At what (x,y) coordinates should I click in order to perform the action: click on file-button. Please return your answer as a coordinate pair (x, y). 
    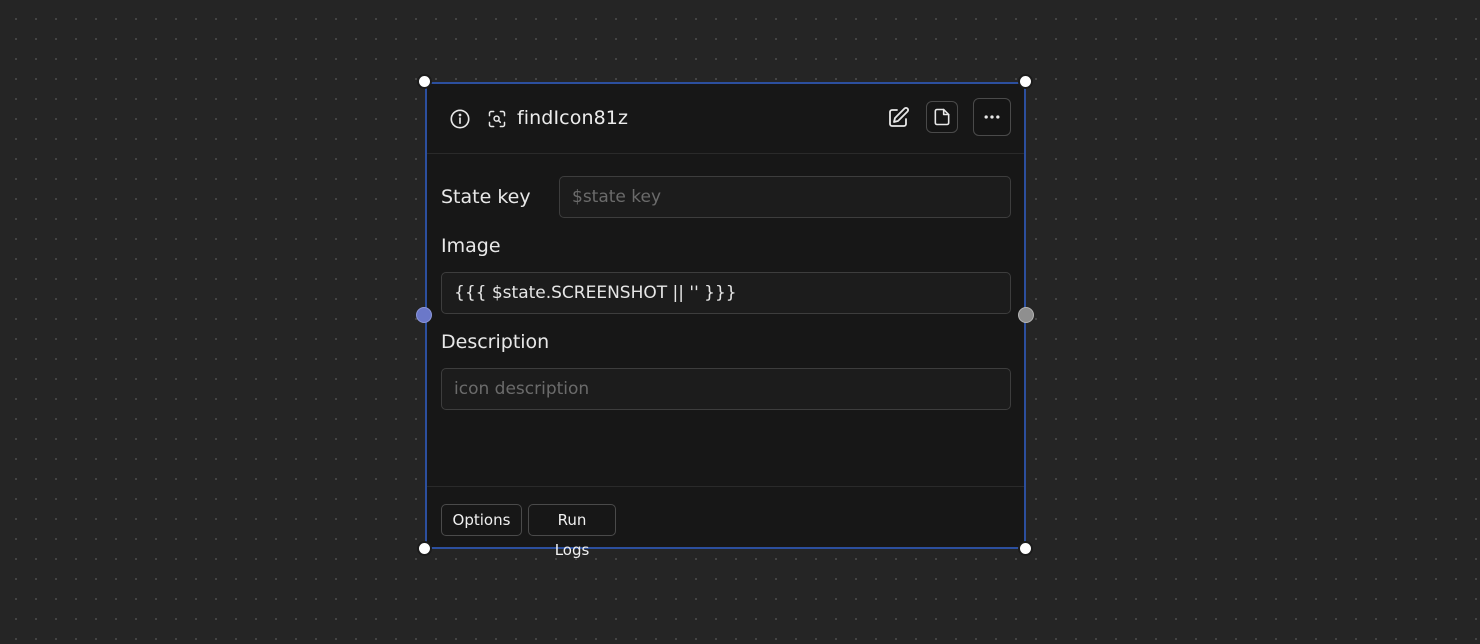
    Looking at the image, I should click on (942, 117).